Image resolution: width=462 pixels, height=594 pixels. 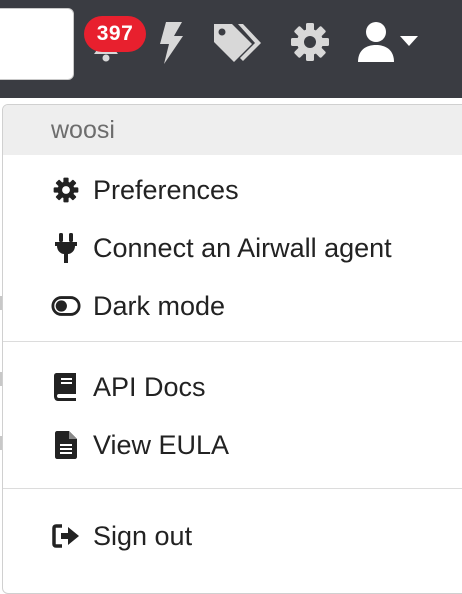 I want to click on user-icon, so click(x=376, y=42).